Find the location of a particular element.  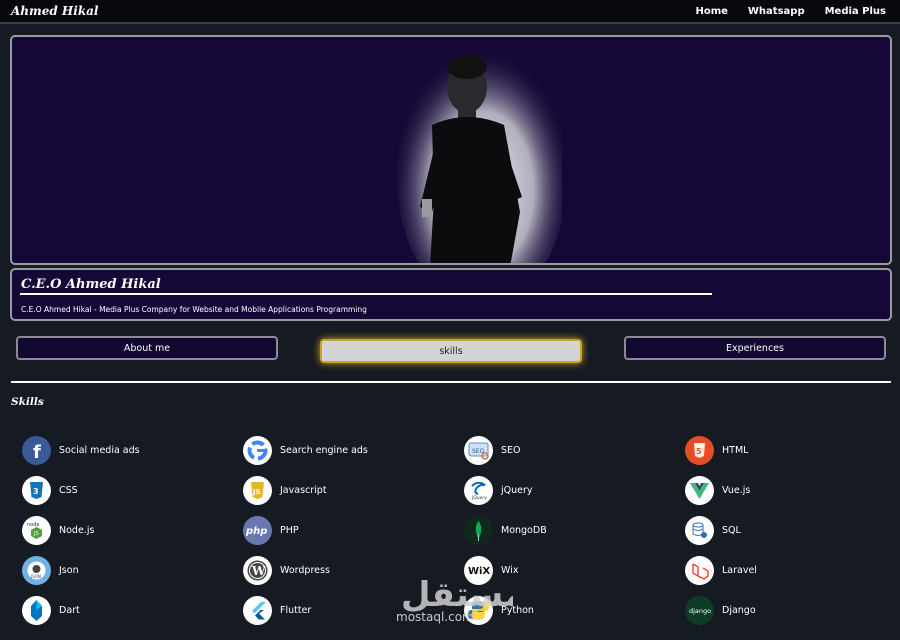

django-icon: django is located at coordinates (699, 610).